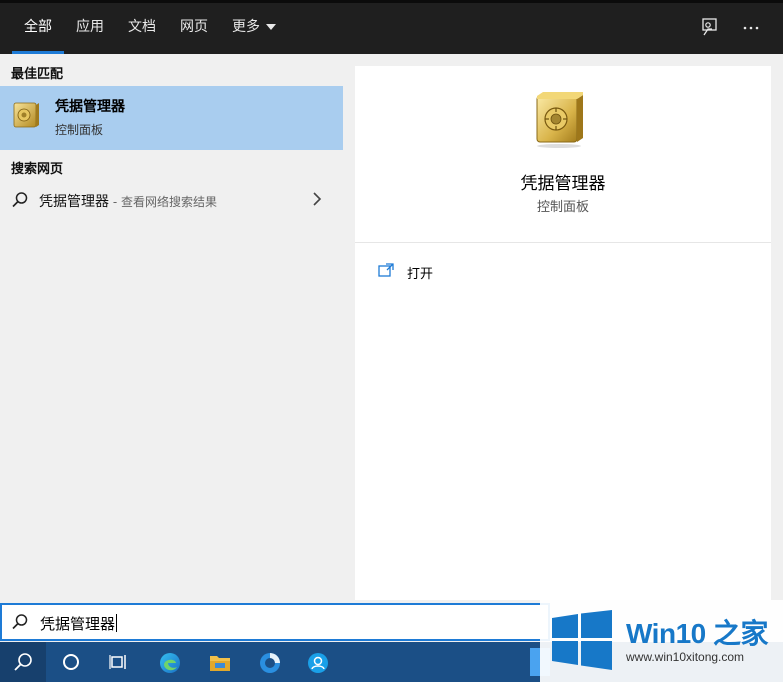  What do you see at coordinates (582, 640) in the screenshot?
I see `windows-logo-icon` at bounding box center [582, 640].